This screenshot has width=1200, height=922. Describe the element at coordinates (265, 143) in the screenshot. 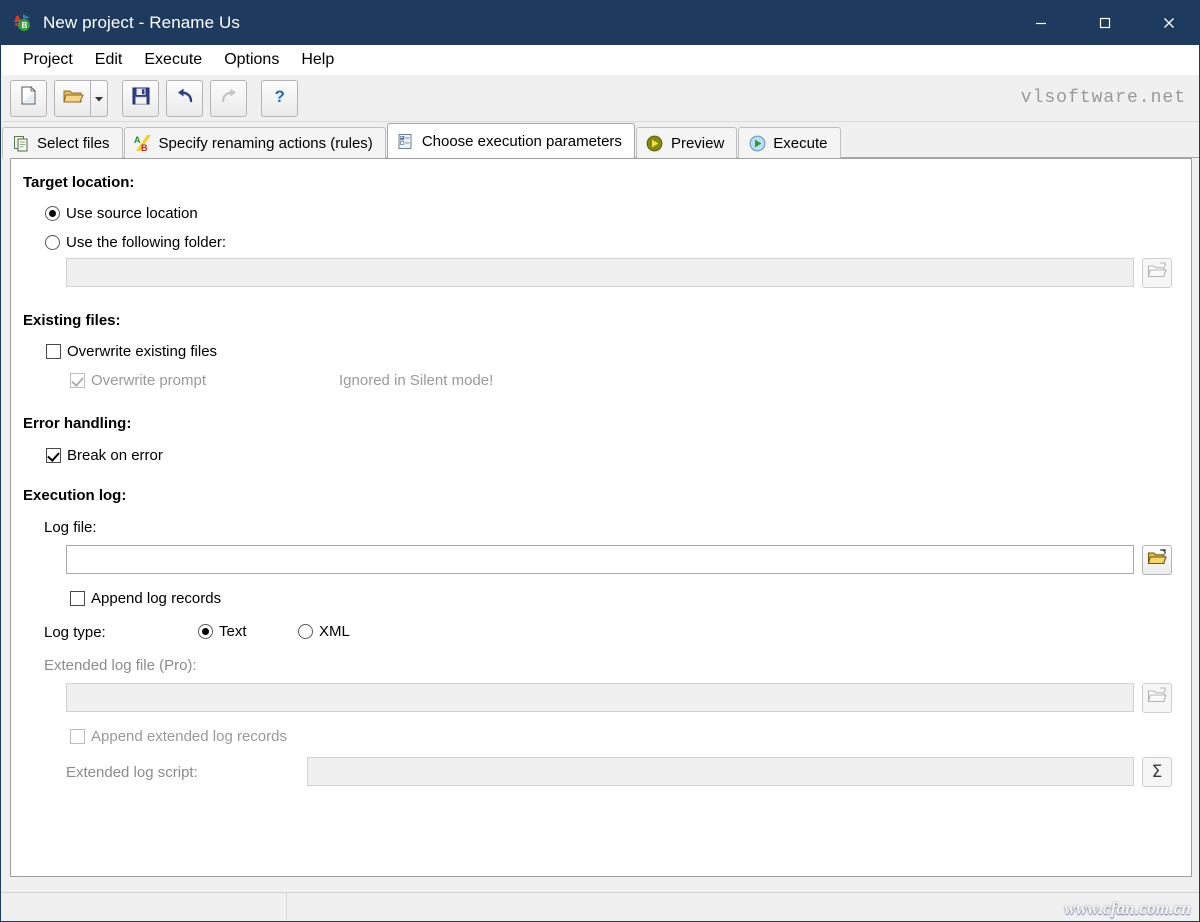

I see `tab-label: Specify renaming actions (rules)` at that location.